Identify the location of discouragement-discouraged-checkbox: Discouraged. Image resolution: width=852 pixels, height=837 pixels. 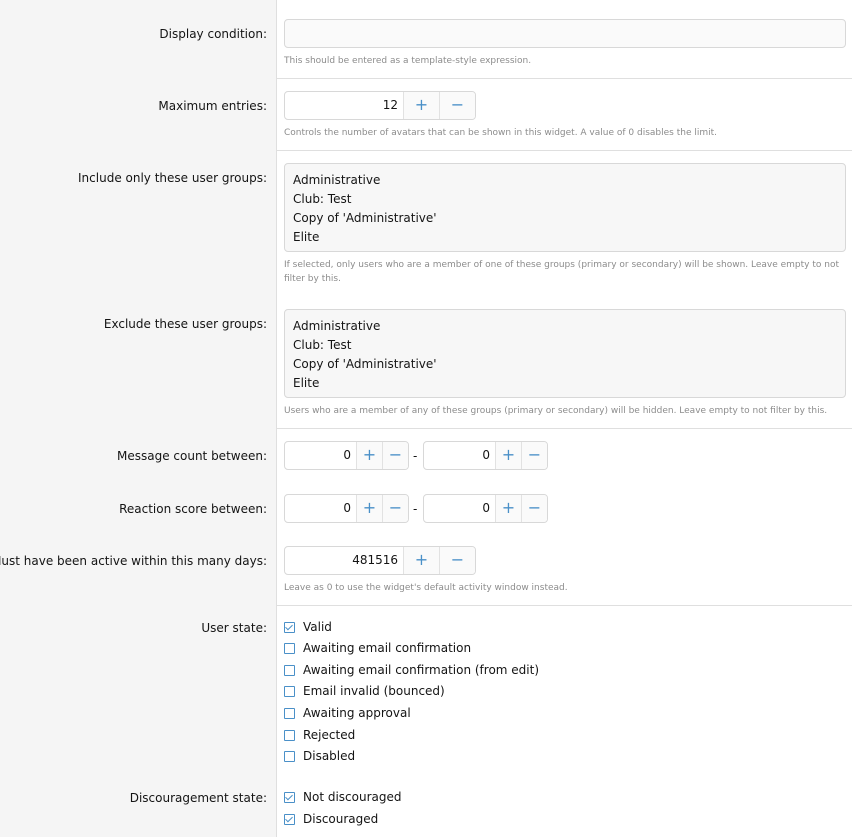
(331, 819).